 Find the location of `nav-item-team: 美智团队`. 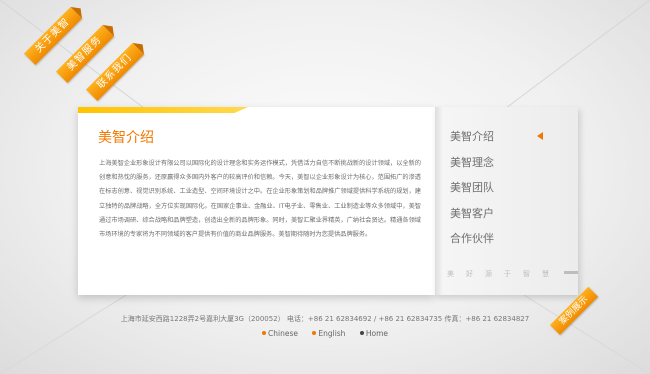

nav-item-team: 美智团队 is located at coordinates (500, 188).